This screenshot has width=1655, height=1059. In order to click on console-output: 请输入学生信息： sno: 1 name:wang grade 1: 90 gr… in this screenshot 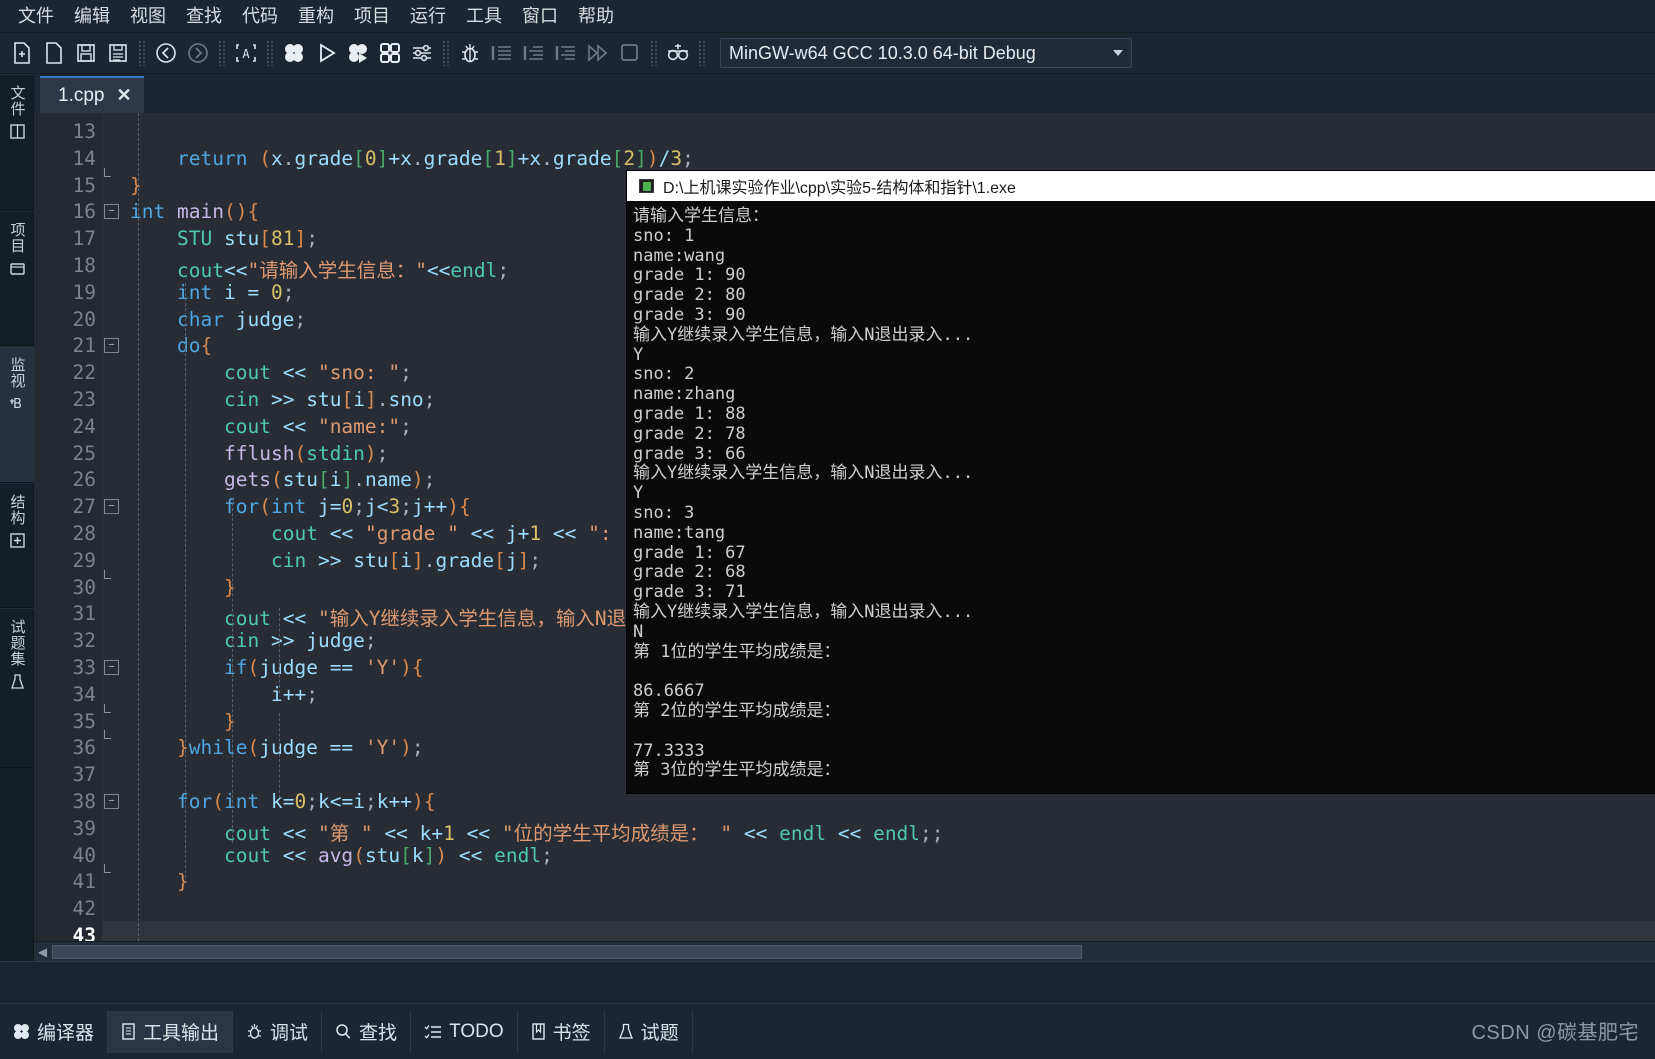, I will do `click(803, 493)`.